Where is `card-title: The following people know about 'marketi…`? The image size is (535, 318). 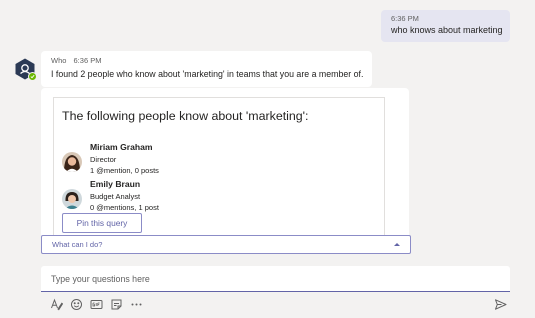 card-title: The following people know about 'marketi… is located at coordinates (185, 116).